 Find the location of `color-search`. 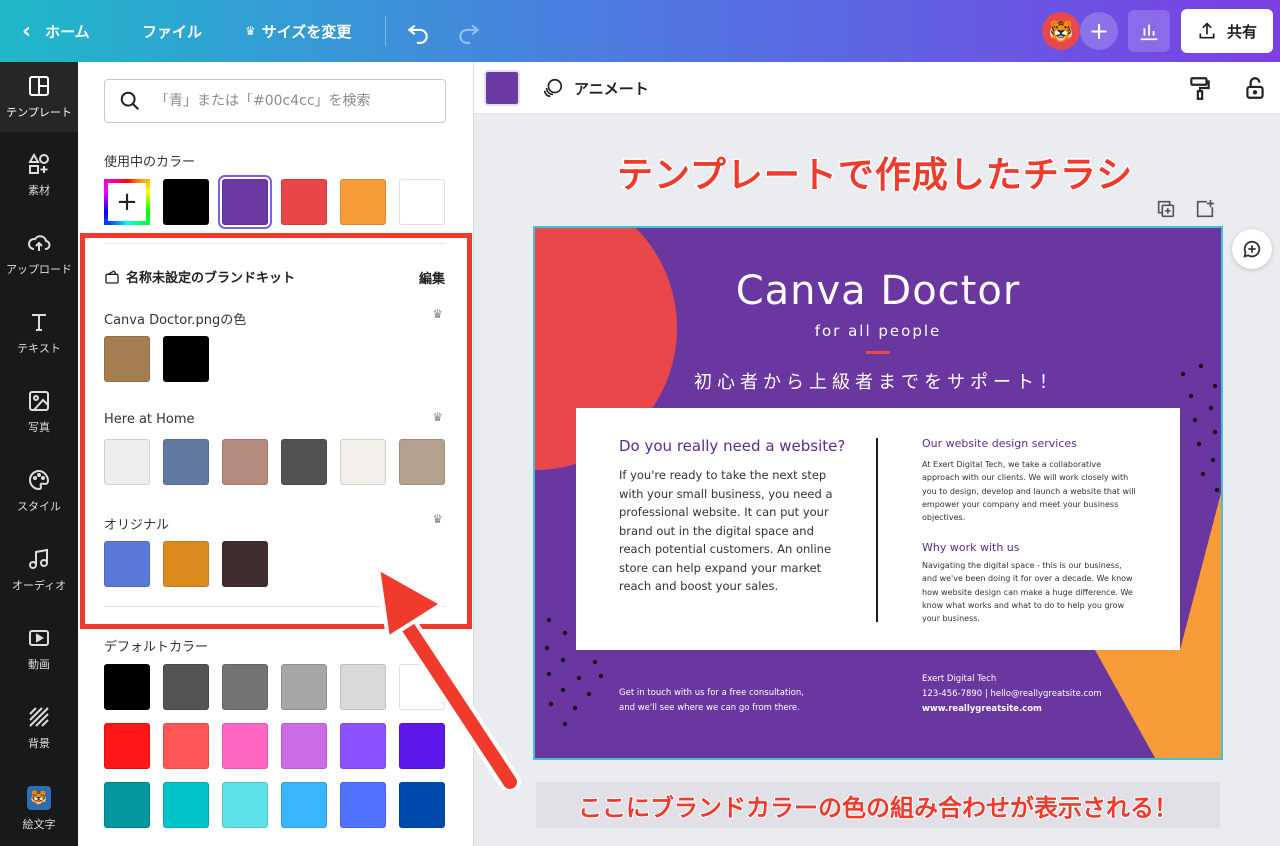

color-search is located at coordinates (275, 101).